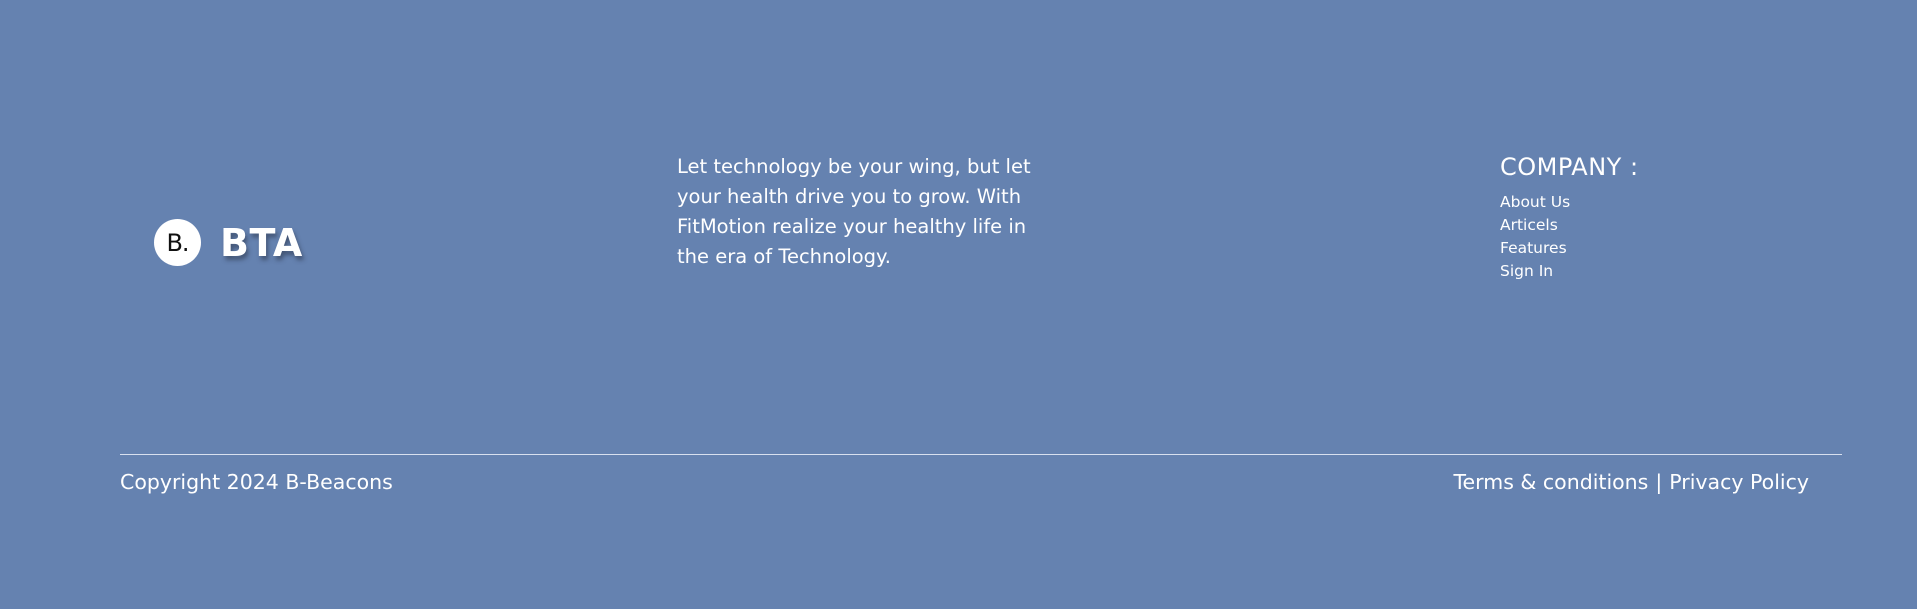 The width and height of the screenshot is (1917, 609). What do you see at coordinates (981, 454) in the screenshot?
I see `footer-divider` at bounding box center [981, 454].